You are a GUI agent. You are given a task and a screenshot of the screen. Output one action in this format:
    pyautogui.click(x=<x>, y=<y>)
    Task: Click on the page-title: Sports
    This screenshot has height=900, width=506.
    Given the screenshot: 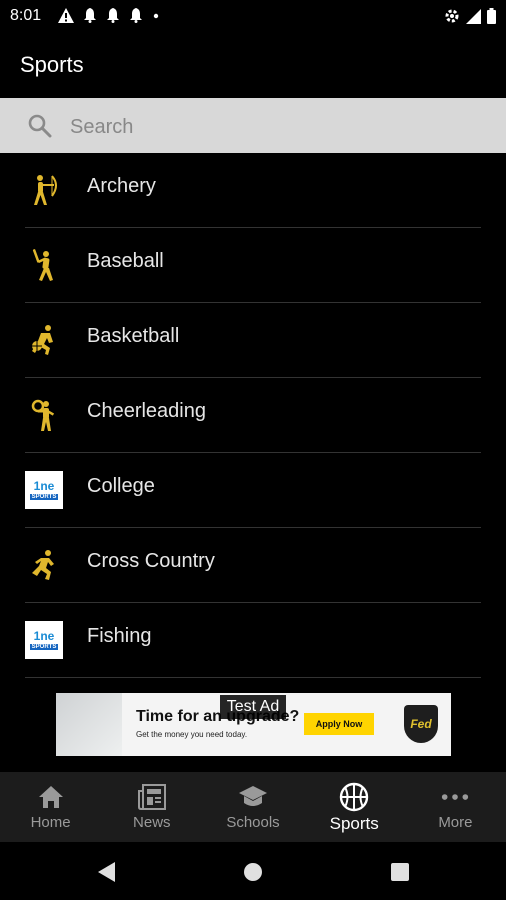 What is the action you would take?
    pyautogui.click(x=52, y=64)
    